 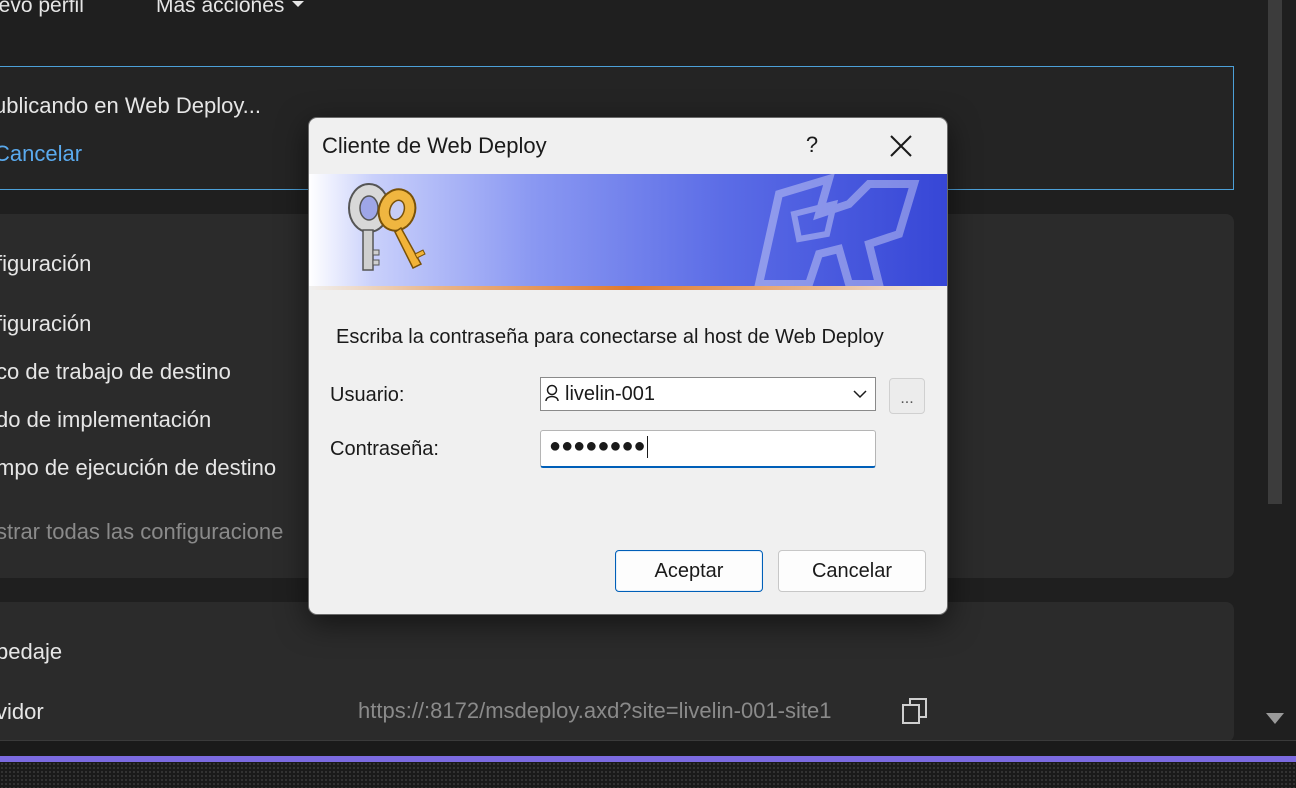 I want to click on close-icon, so click(x=901, y=146).